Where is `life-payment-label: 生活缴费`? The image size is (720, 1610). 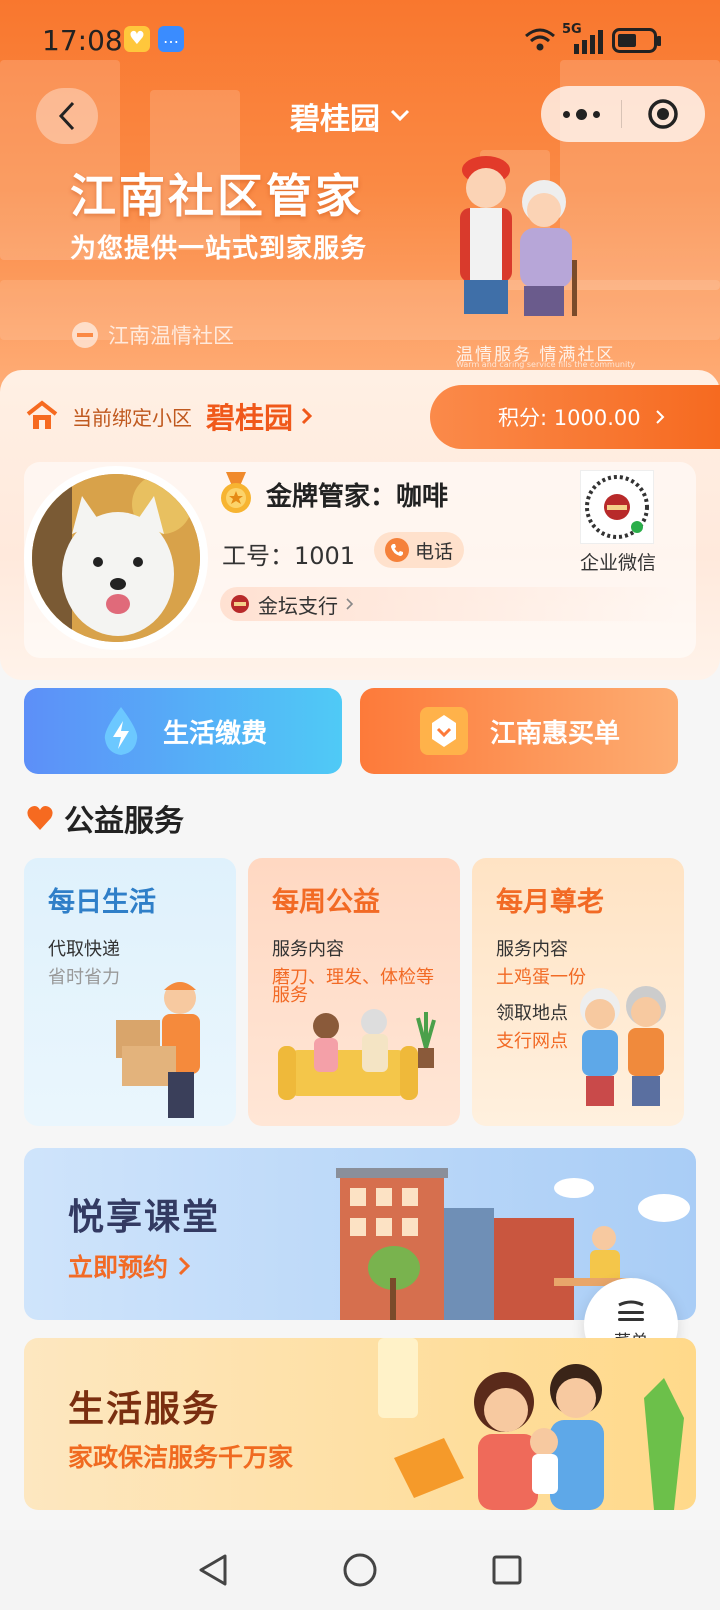 life-payment-label: 生活缴费 is located at coordinates (214, 733).